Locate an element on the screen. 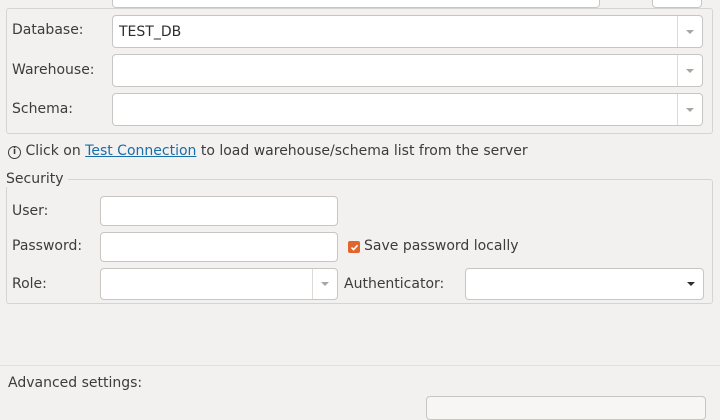 The height and width of the screenshot is (420, 720). bottom-cut-button is located at coordinates (566, 408).